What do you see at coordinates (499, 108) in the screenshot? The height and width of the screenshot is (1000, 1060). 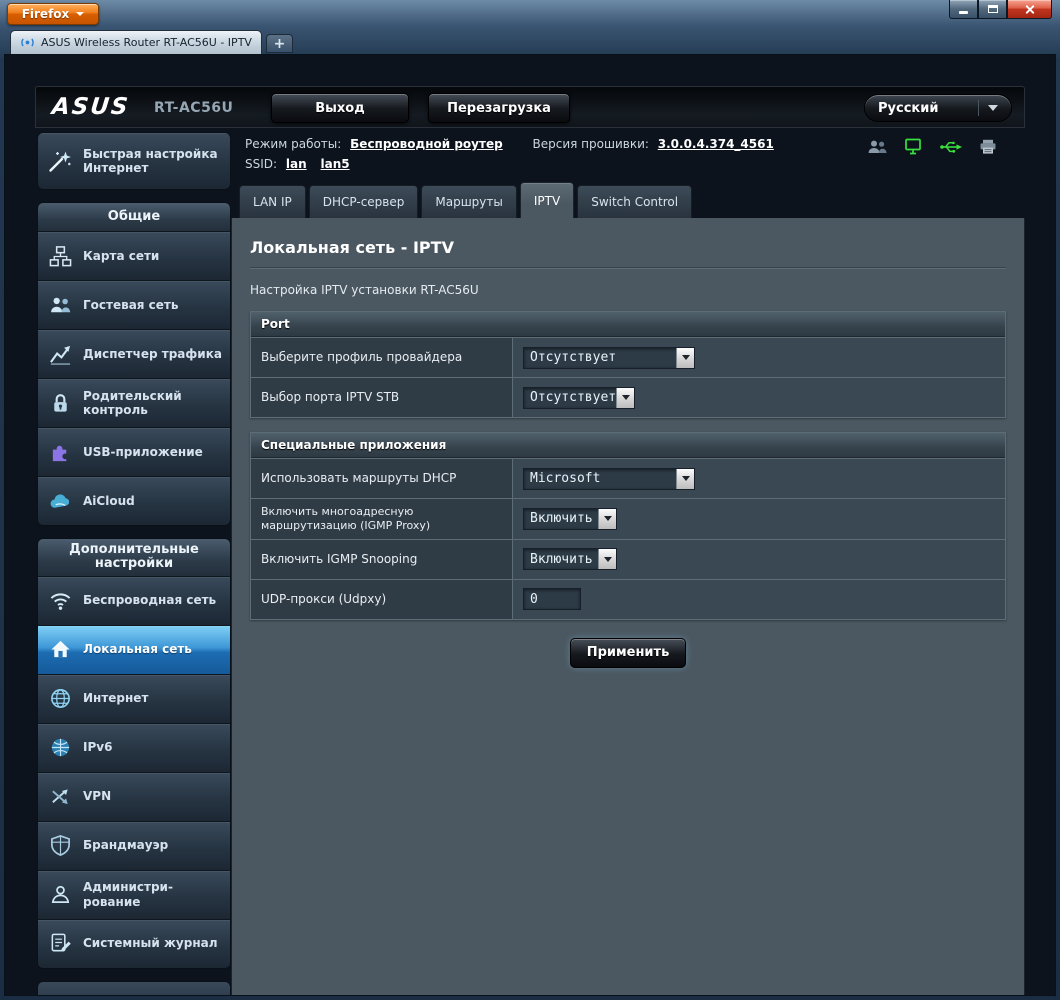 I see `reboot-button: Перезагрузка` at bounding box center [499, 108].